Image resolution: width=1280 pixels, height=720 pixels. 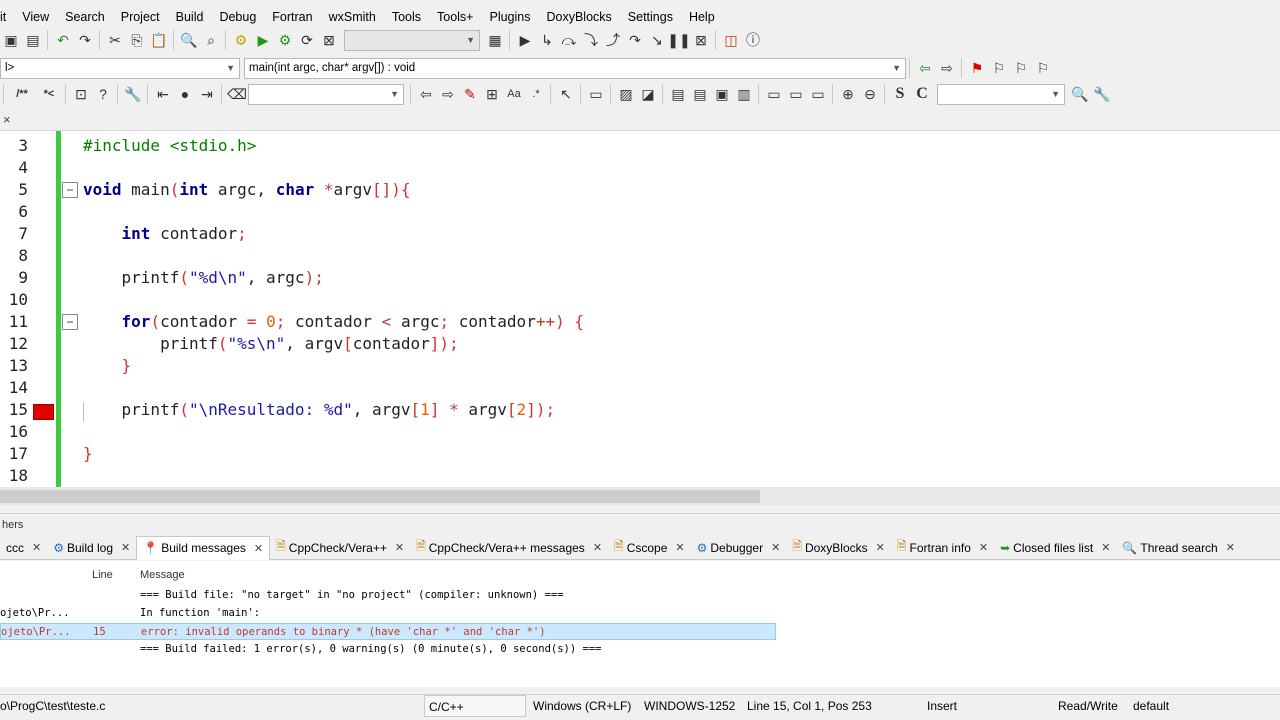 What do you see at coordinates (203, 547) in the screenshot?
I see `logs-tab: 📍 Build messages ✕` at bounding box center [203, 547].